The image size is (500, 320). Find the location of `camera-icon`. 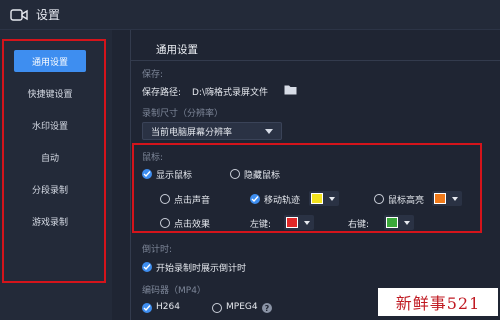

camera-icon is located at coordinates (19, 14).